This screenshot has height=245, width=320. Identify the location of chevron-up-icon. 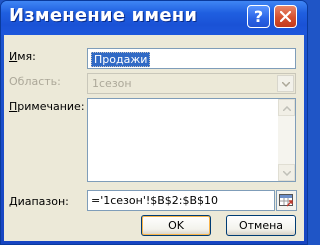
(287, 108).